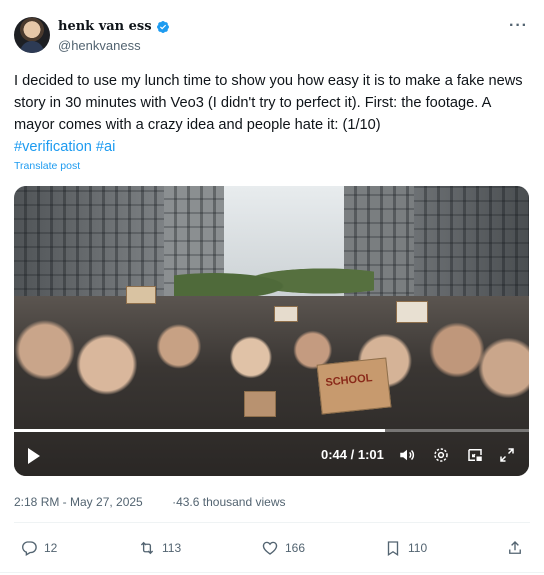  Describe the element at coordinates (348, 380) in the screenshot. I see `protest-sign-text: SCHOOL` at that location.